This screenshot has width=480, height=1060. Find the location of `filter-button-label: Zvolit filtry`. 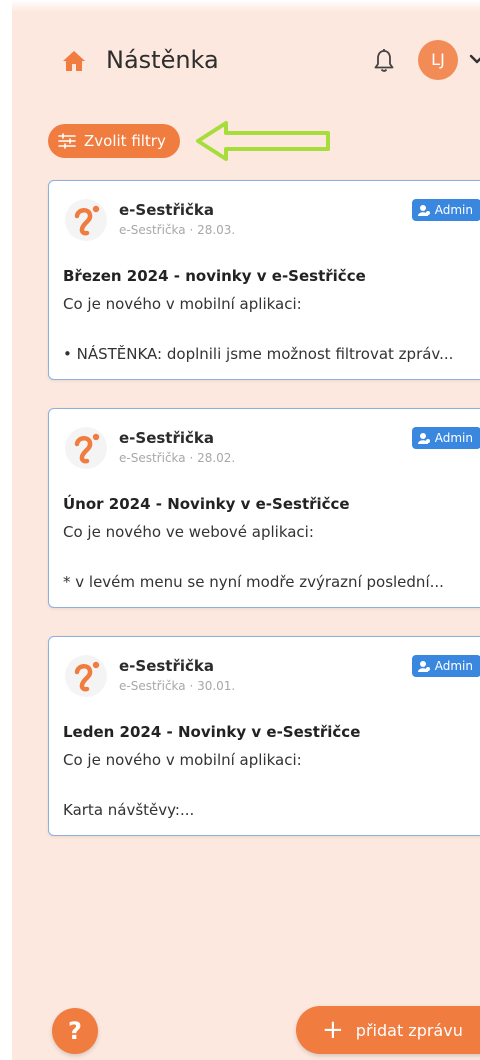

filter-button-label: Zvolit filtry is located at coordinates (125, 141).